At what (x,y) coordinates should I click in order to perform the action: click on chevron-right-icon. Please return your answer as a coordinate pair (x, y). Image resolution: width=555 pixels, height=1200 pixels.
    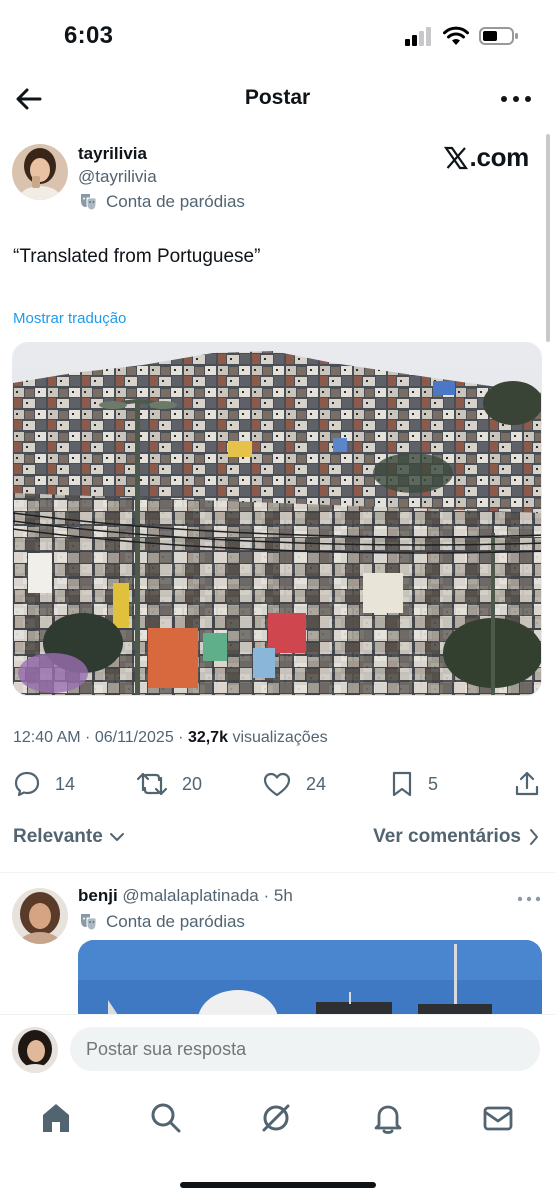
    Looking at the image, I should click on (534, 837).